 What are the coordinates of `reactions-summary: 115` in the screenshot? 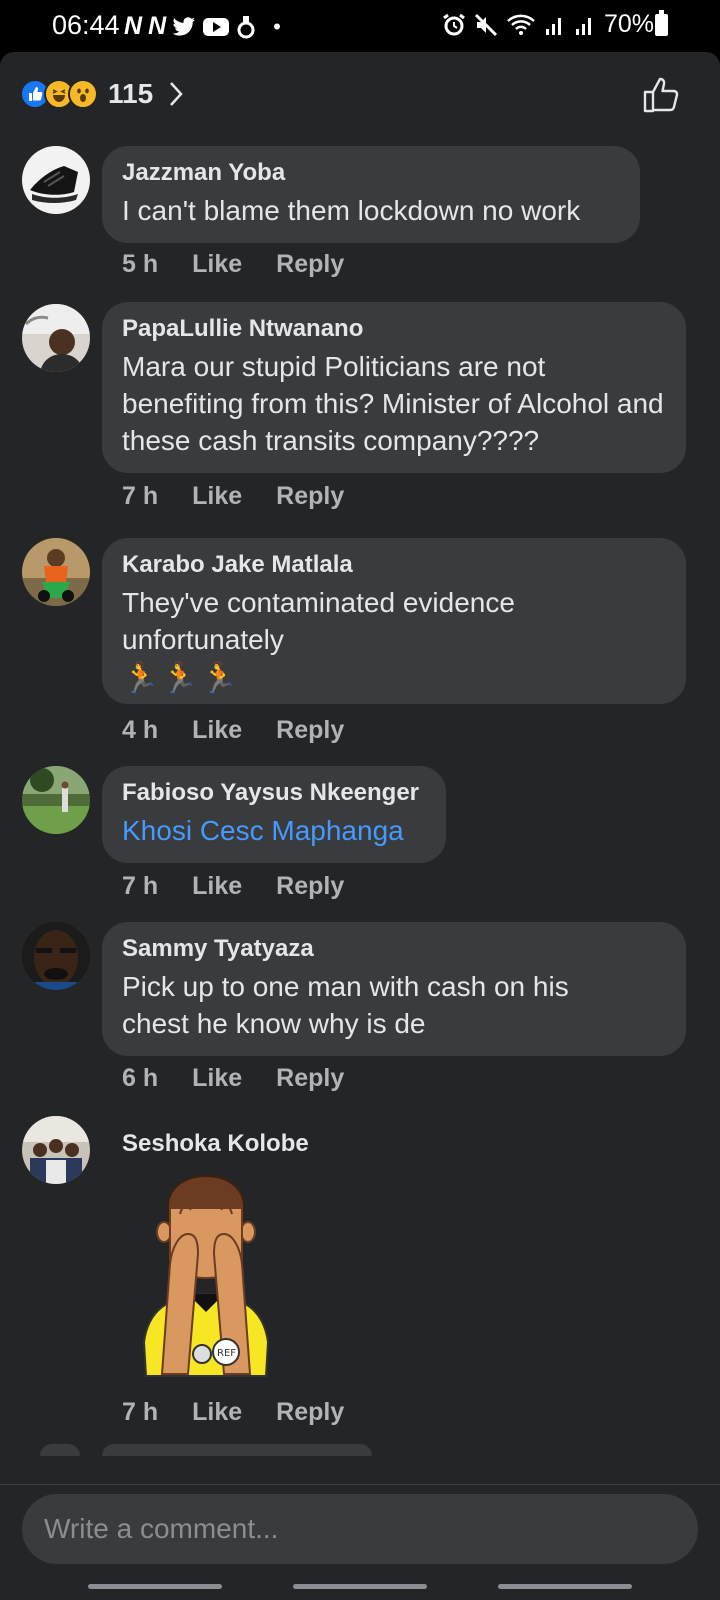 It's located at (102, 94).